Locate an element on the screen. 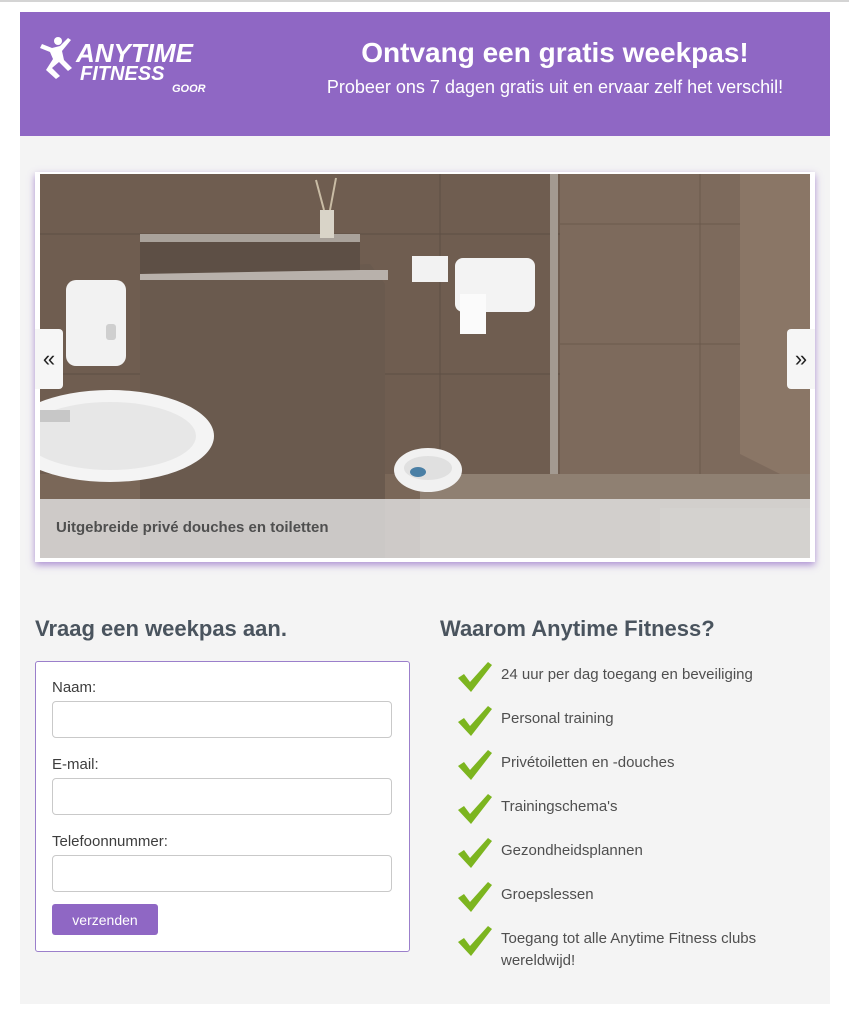  slide-caption-bar: Uitgebreide privé douches en toiletten is located at coordinates (425, 528).